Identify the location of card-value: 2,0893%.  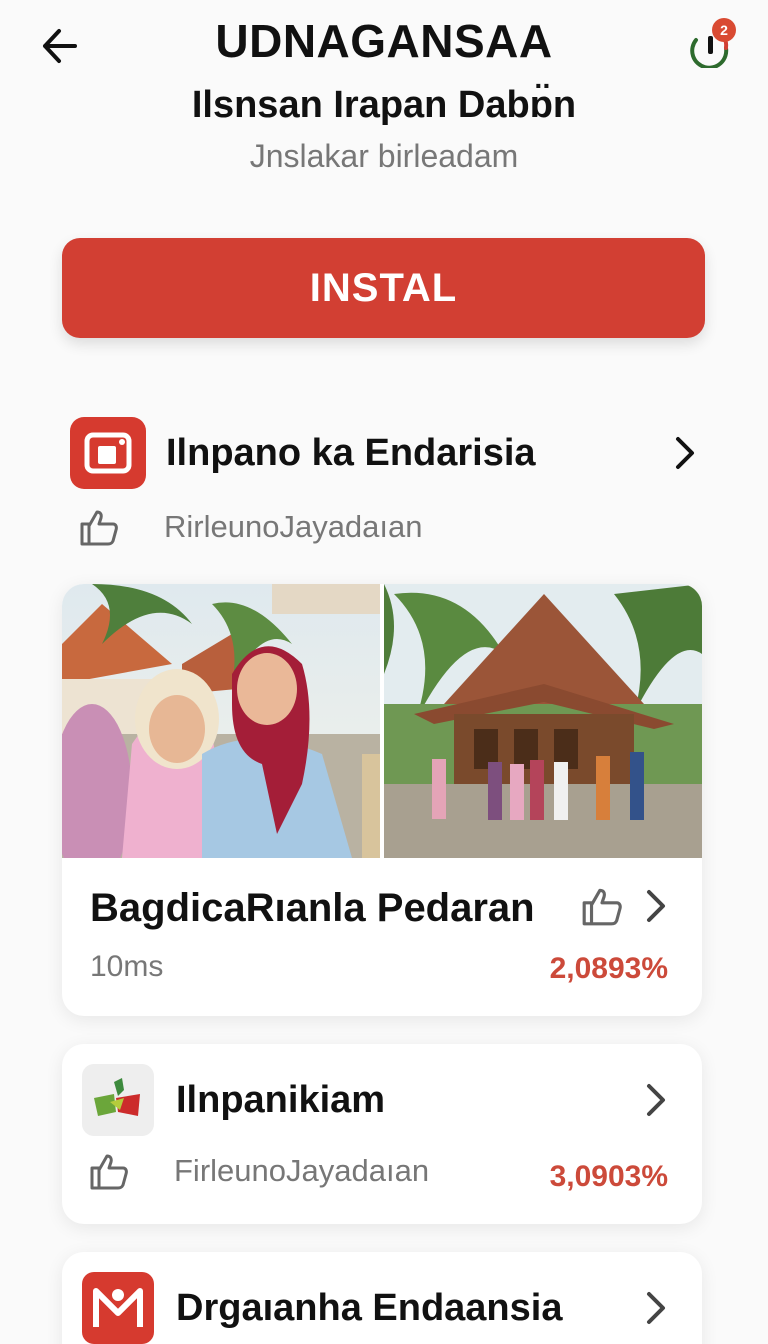
(608, 968).